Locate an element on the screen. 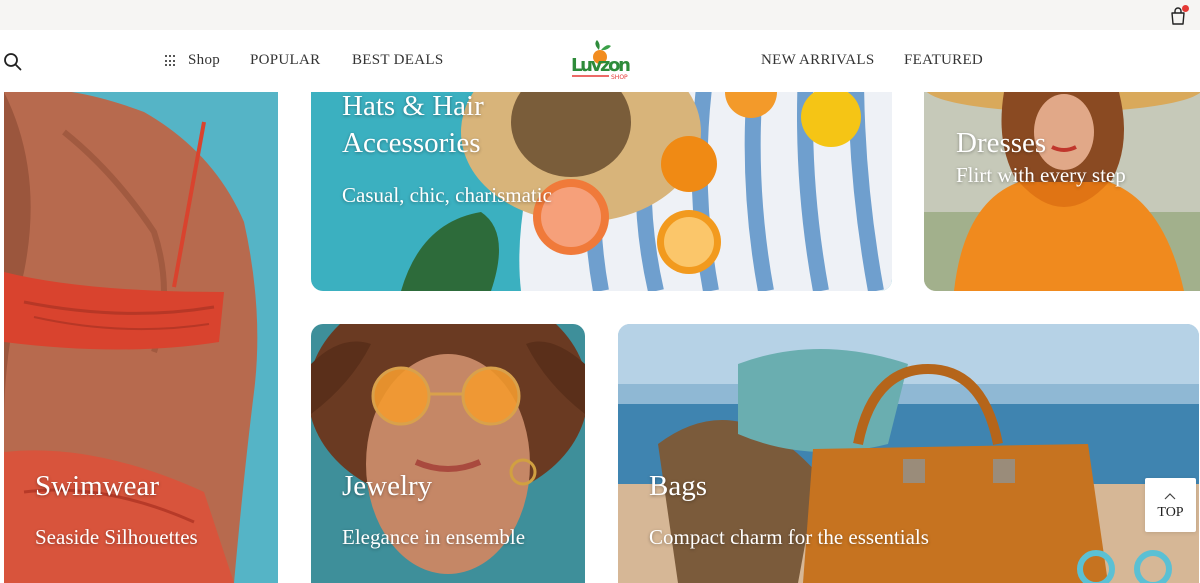 The width and height of the screenshot is (1200, 583). nav-best-deals: BEST DEALS is located at coordinates (397, 60).